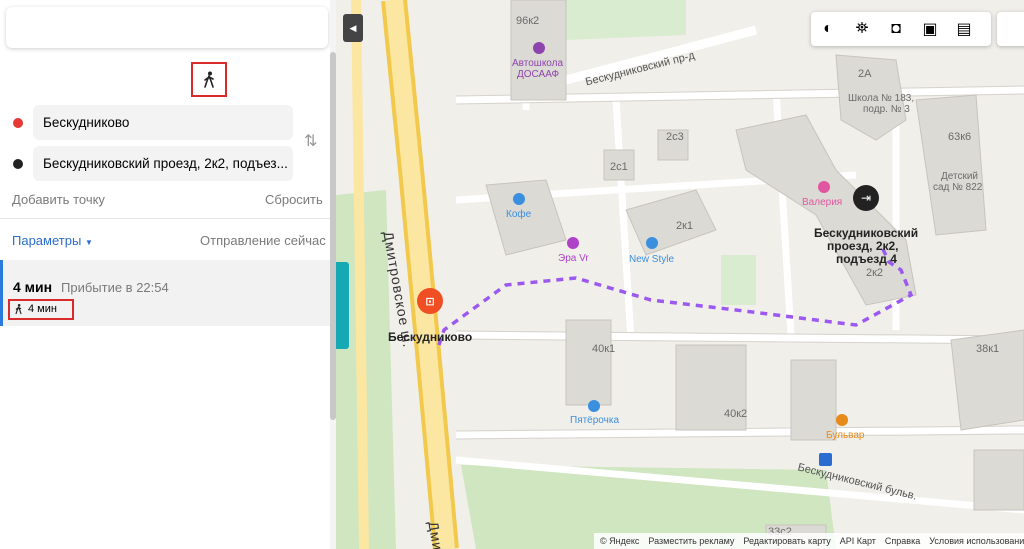 The image size is (1024, 549). Describe the element at coordinates (528, 21) in the screenshot. I see `building-label: 96к2` at that location.